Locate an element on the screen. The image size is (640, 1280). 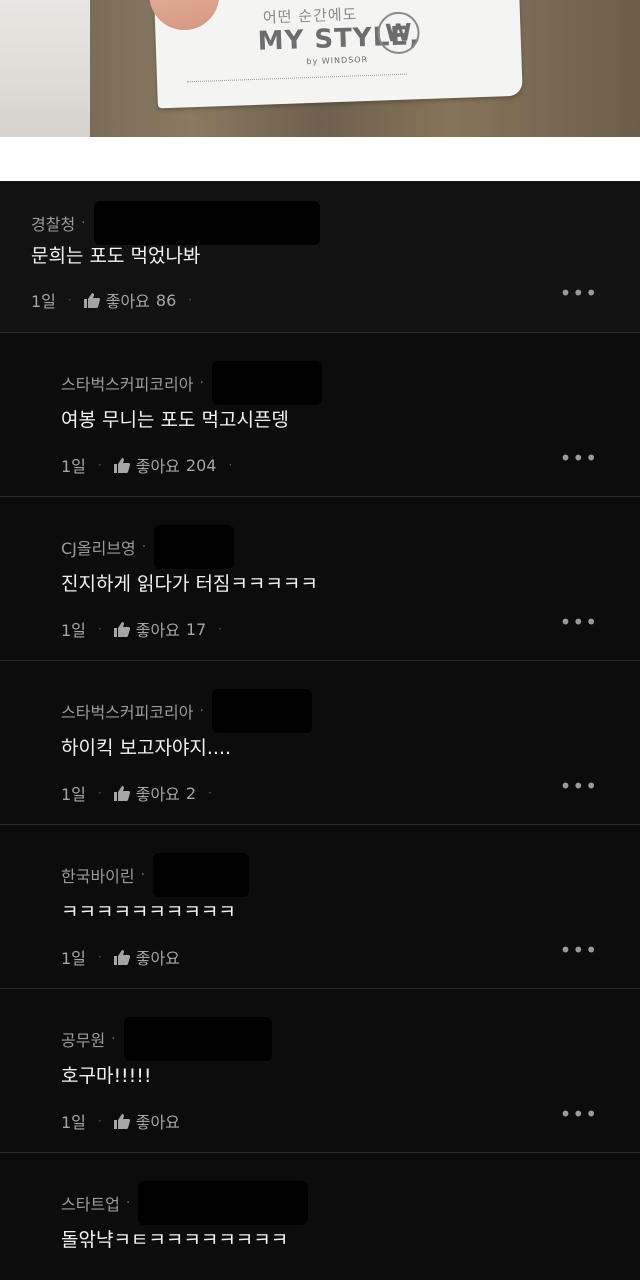
comment-header: 공무원 · is located at coordinates (166, 1039).